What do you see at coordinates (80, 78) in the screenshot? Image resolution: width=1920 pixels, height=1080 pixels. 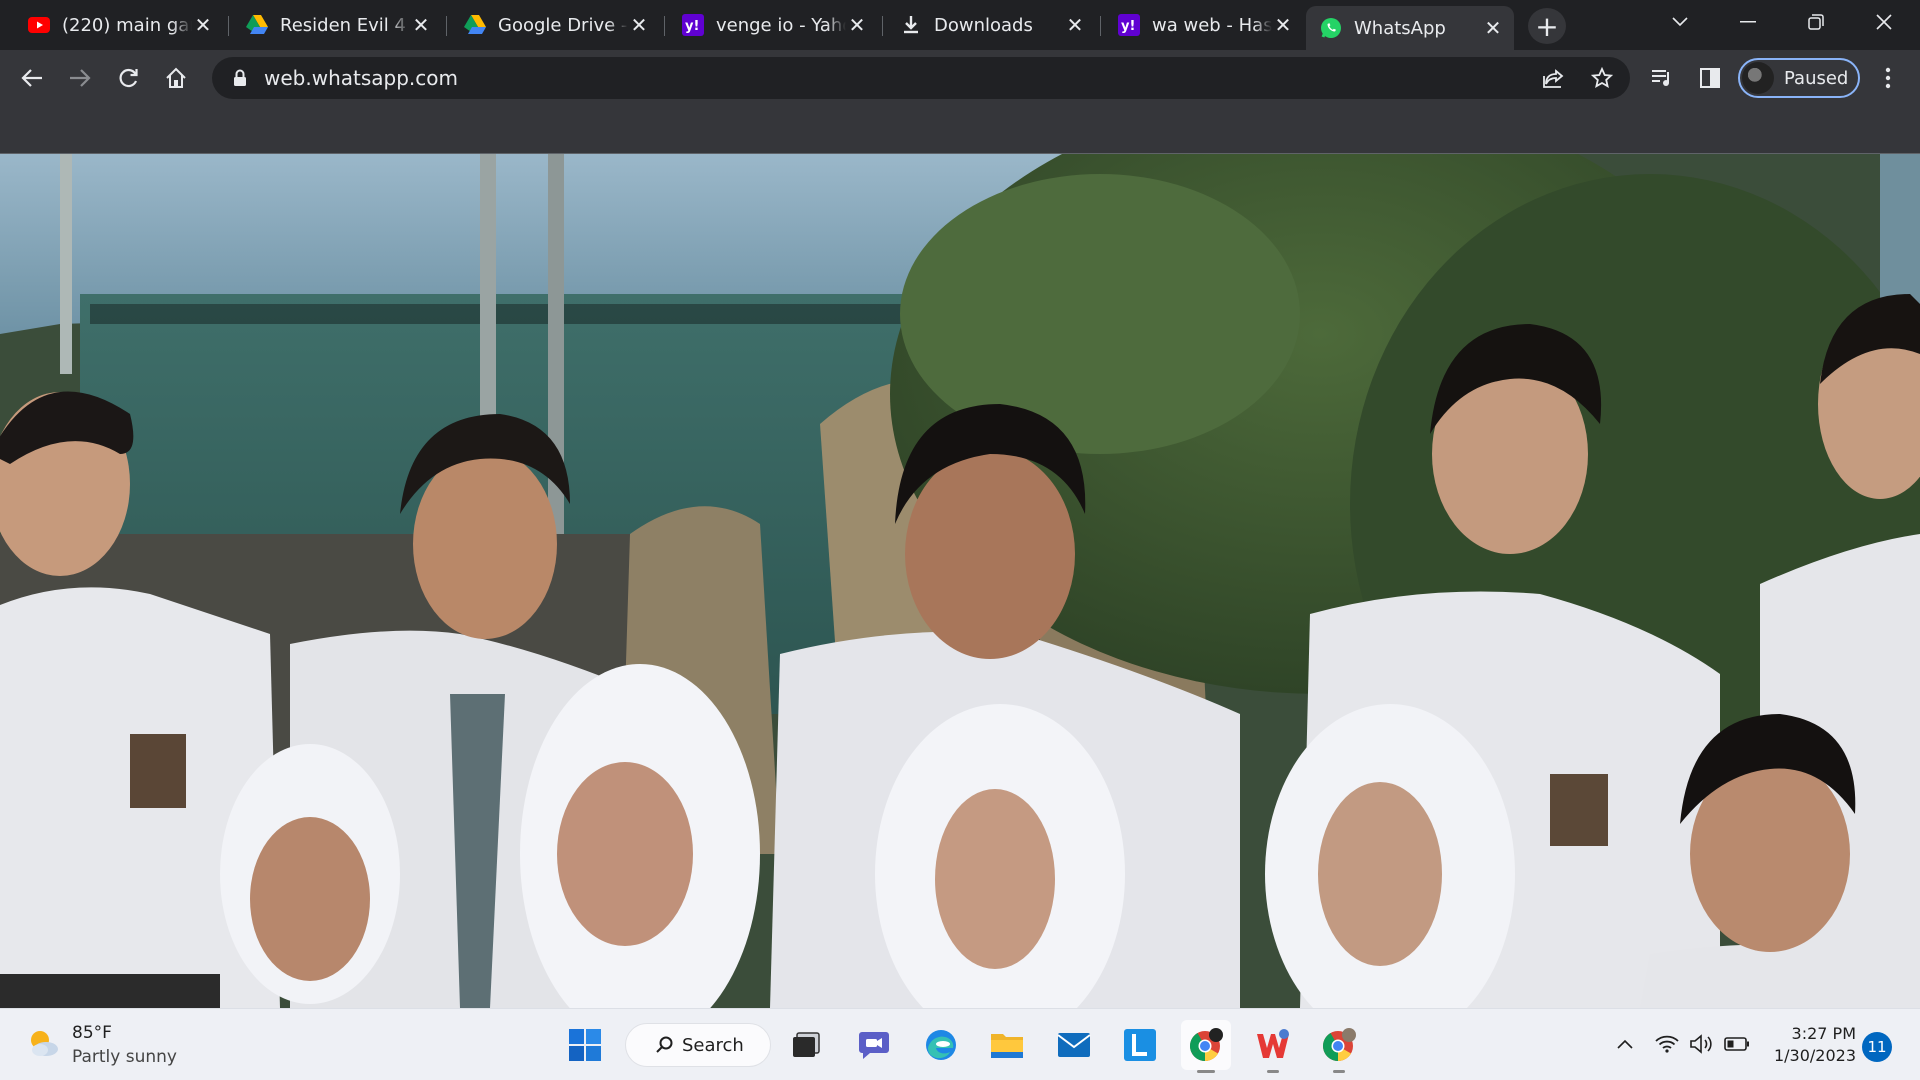 I see `forward-button` at bounding box center [80, 78].